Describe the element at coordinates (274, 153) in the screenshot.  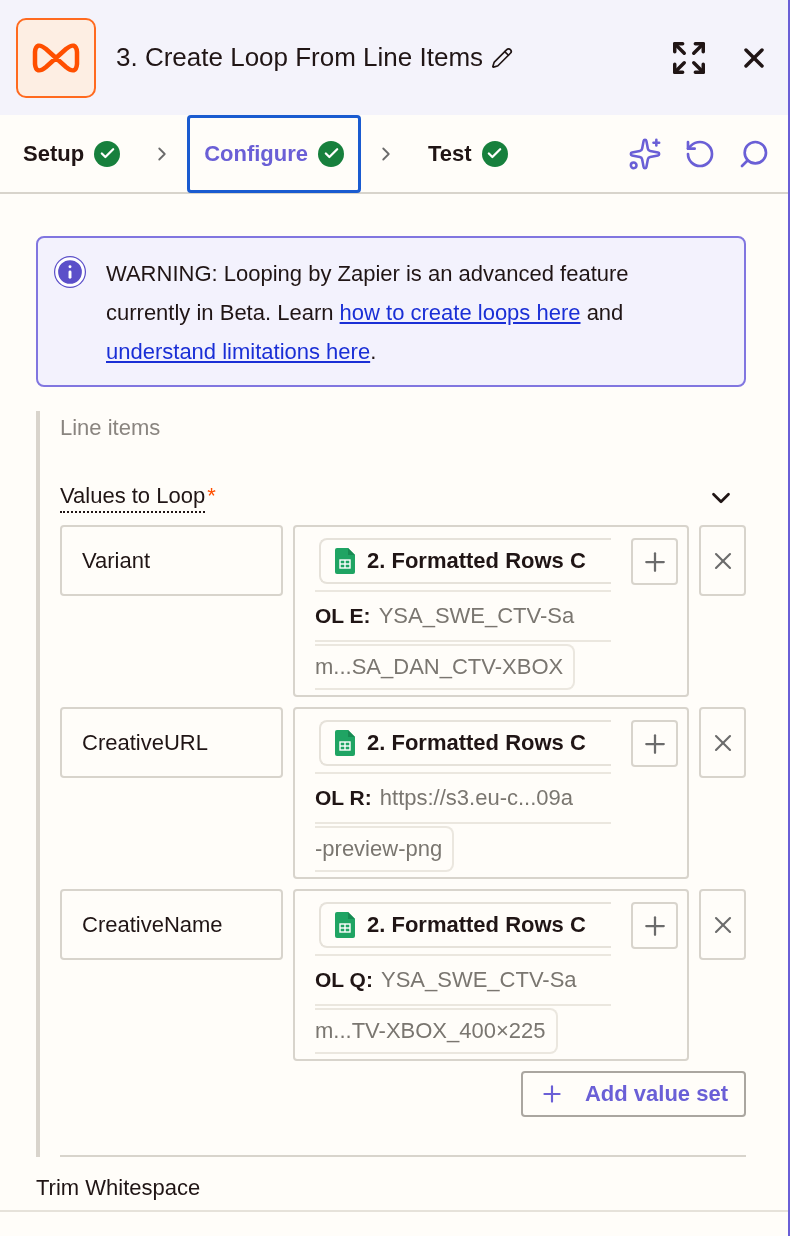
I see `step-tab: Configure` at that location.